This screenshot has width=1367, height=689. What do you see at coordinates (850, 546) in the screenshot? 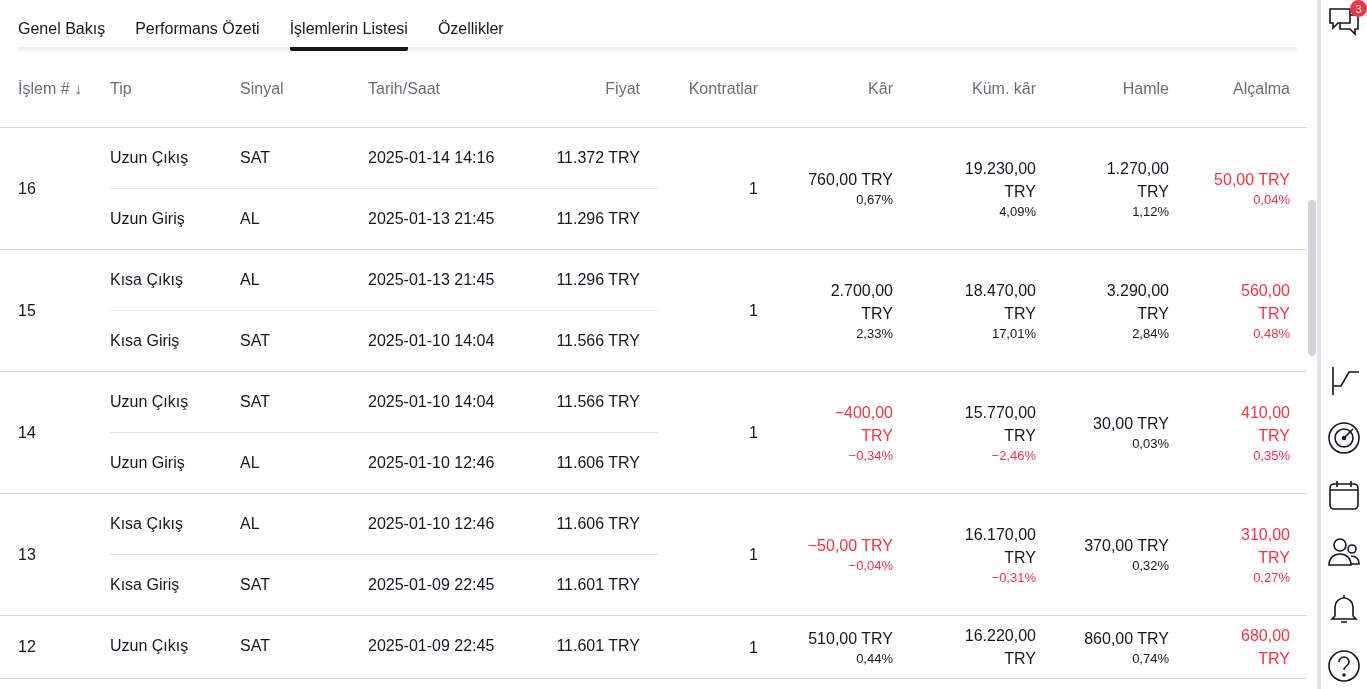
I see `amount-text: −50,00 TRY` at bounding box center [850, 546].